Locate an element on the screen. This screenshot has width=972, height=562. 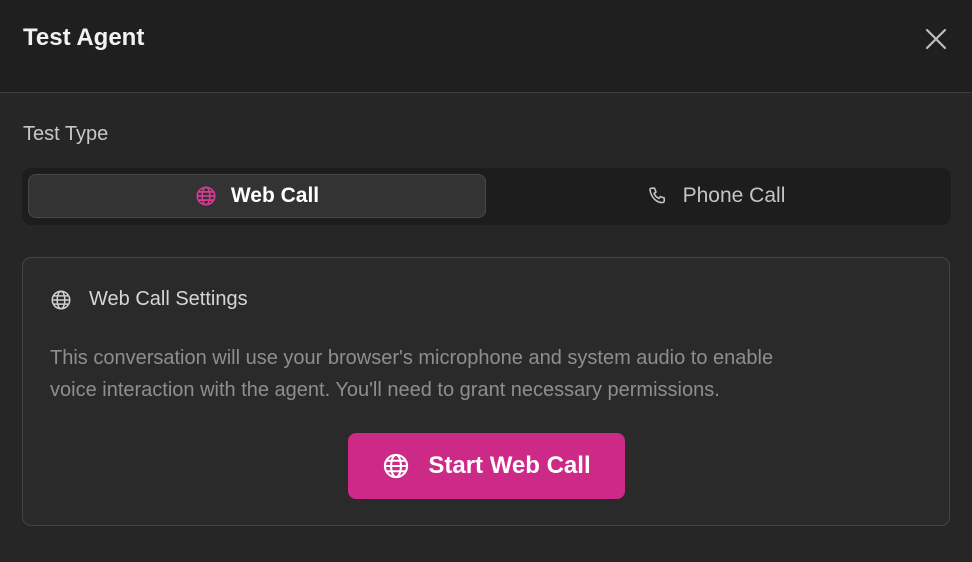
dialog-title: Test Agent is located at coordinates (84, 37).